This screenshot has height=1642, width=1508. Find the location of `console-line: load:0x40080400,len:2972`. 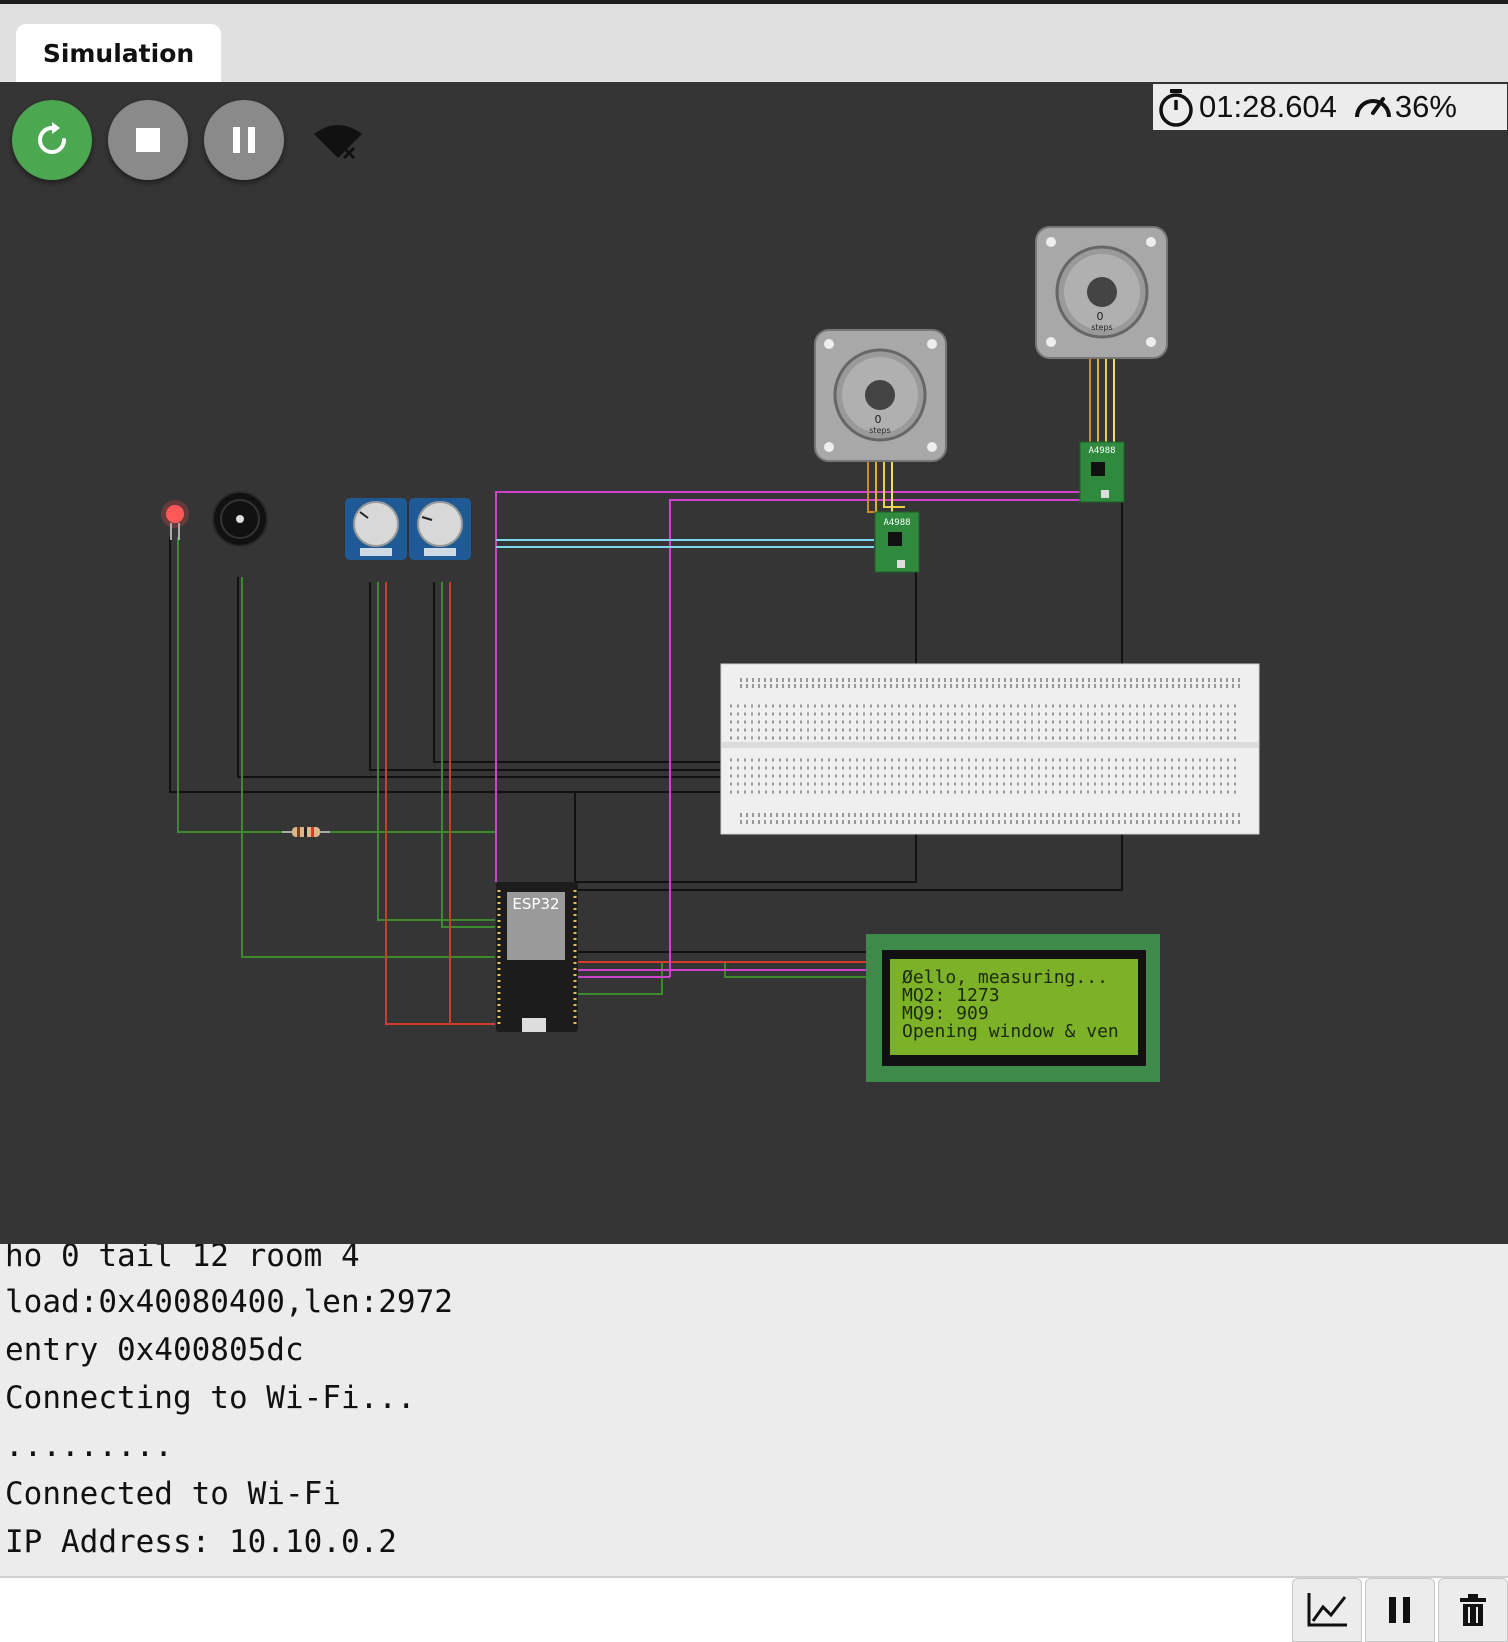

console-line: load:0x40080400,len:2972 is located at coordinates (229, 1302).